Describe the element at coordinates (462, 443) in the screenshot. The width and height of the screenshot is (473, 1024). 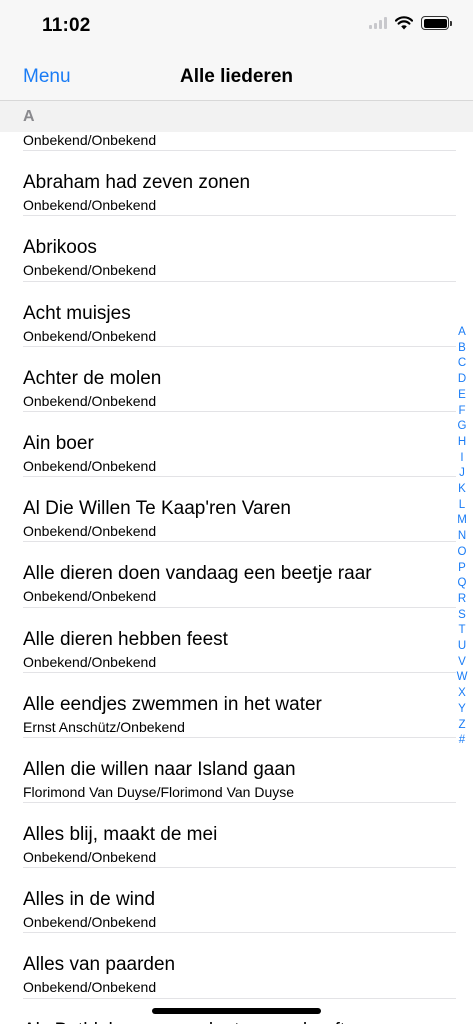
I see `index-letter: H` at that location.